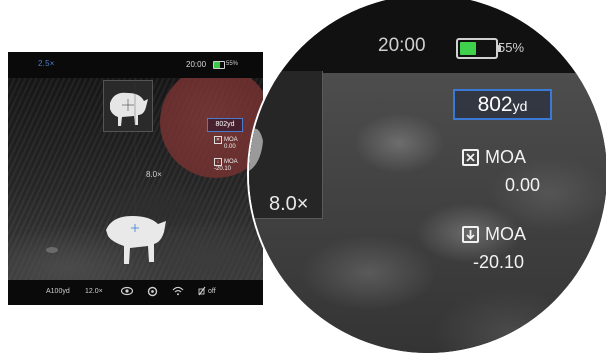 The height and width of the screenshot is (354, 606). I want to click on magnified-status-bar, so click(427, 36).